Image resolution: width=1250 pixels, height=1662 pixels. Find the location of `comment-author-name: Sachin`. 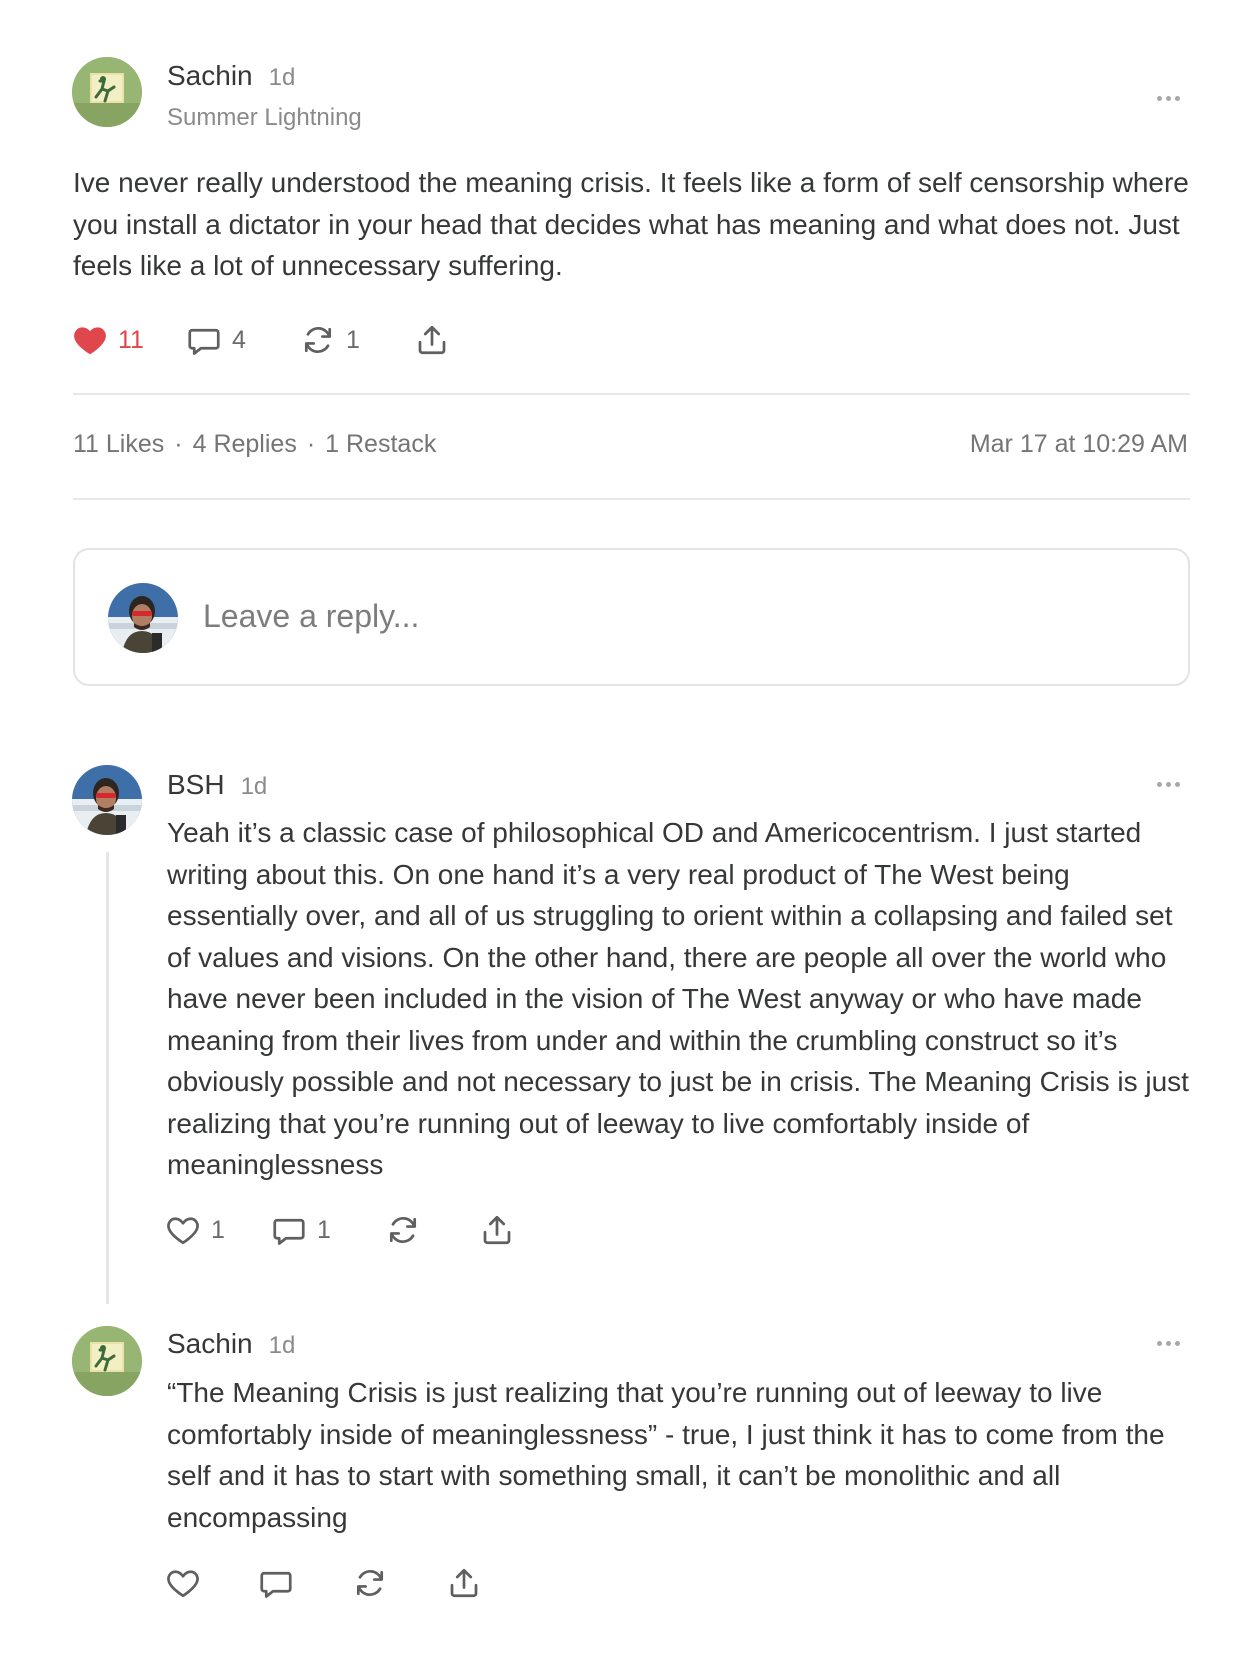

comment-author-name: Sachin is located at coordinates (210, 1343).